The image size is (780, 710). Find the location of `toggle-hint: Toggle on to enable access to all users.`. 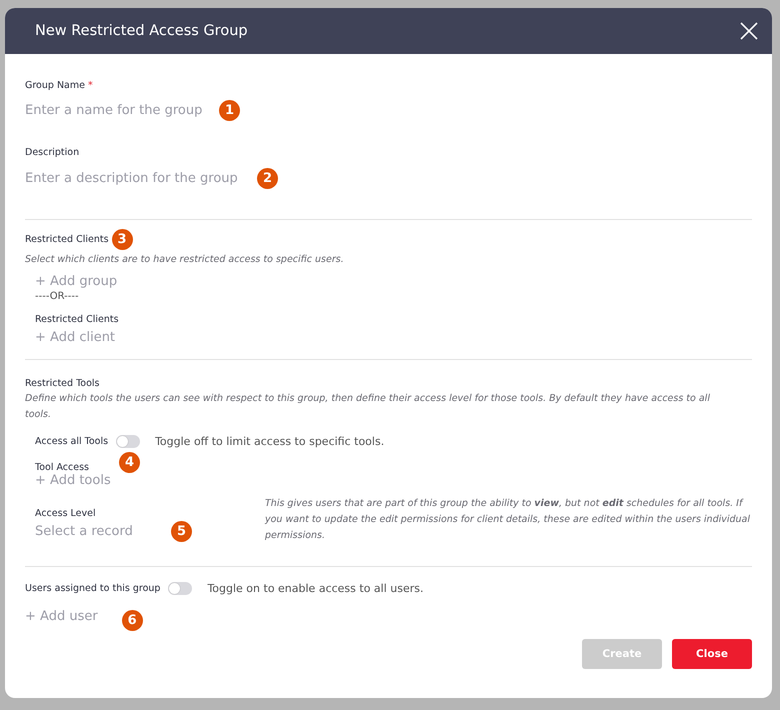

toggle-hint: Toggle on to enable access to all users. is located at coordinates (315, 588).